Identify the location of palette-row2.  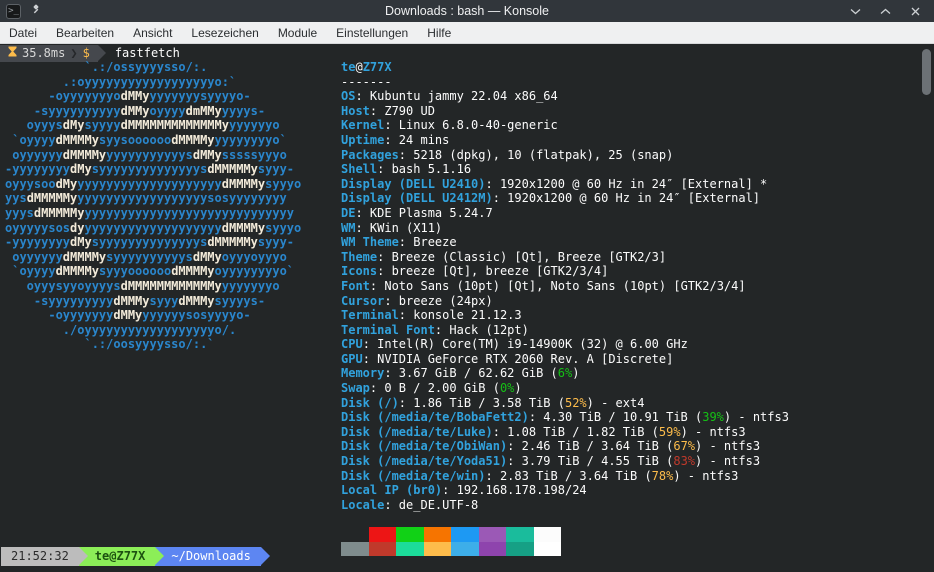
(565, 549).